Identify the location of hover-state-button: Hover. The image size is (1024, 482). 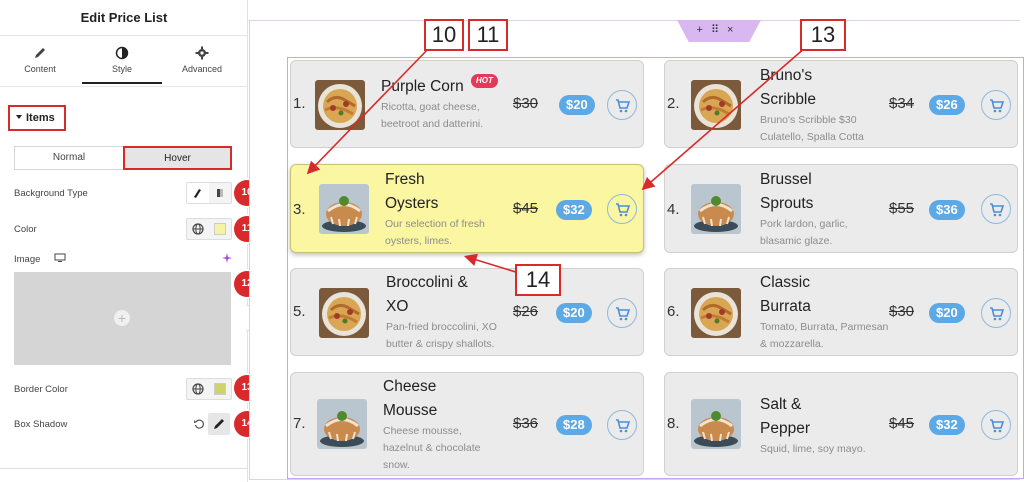
(177, 158).